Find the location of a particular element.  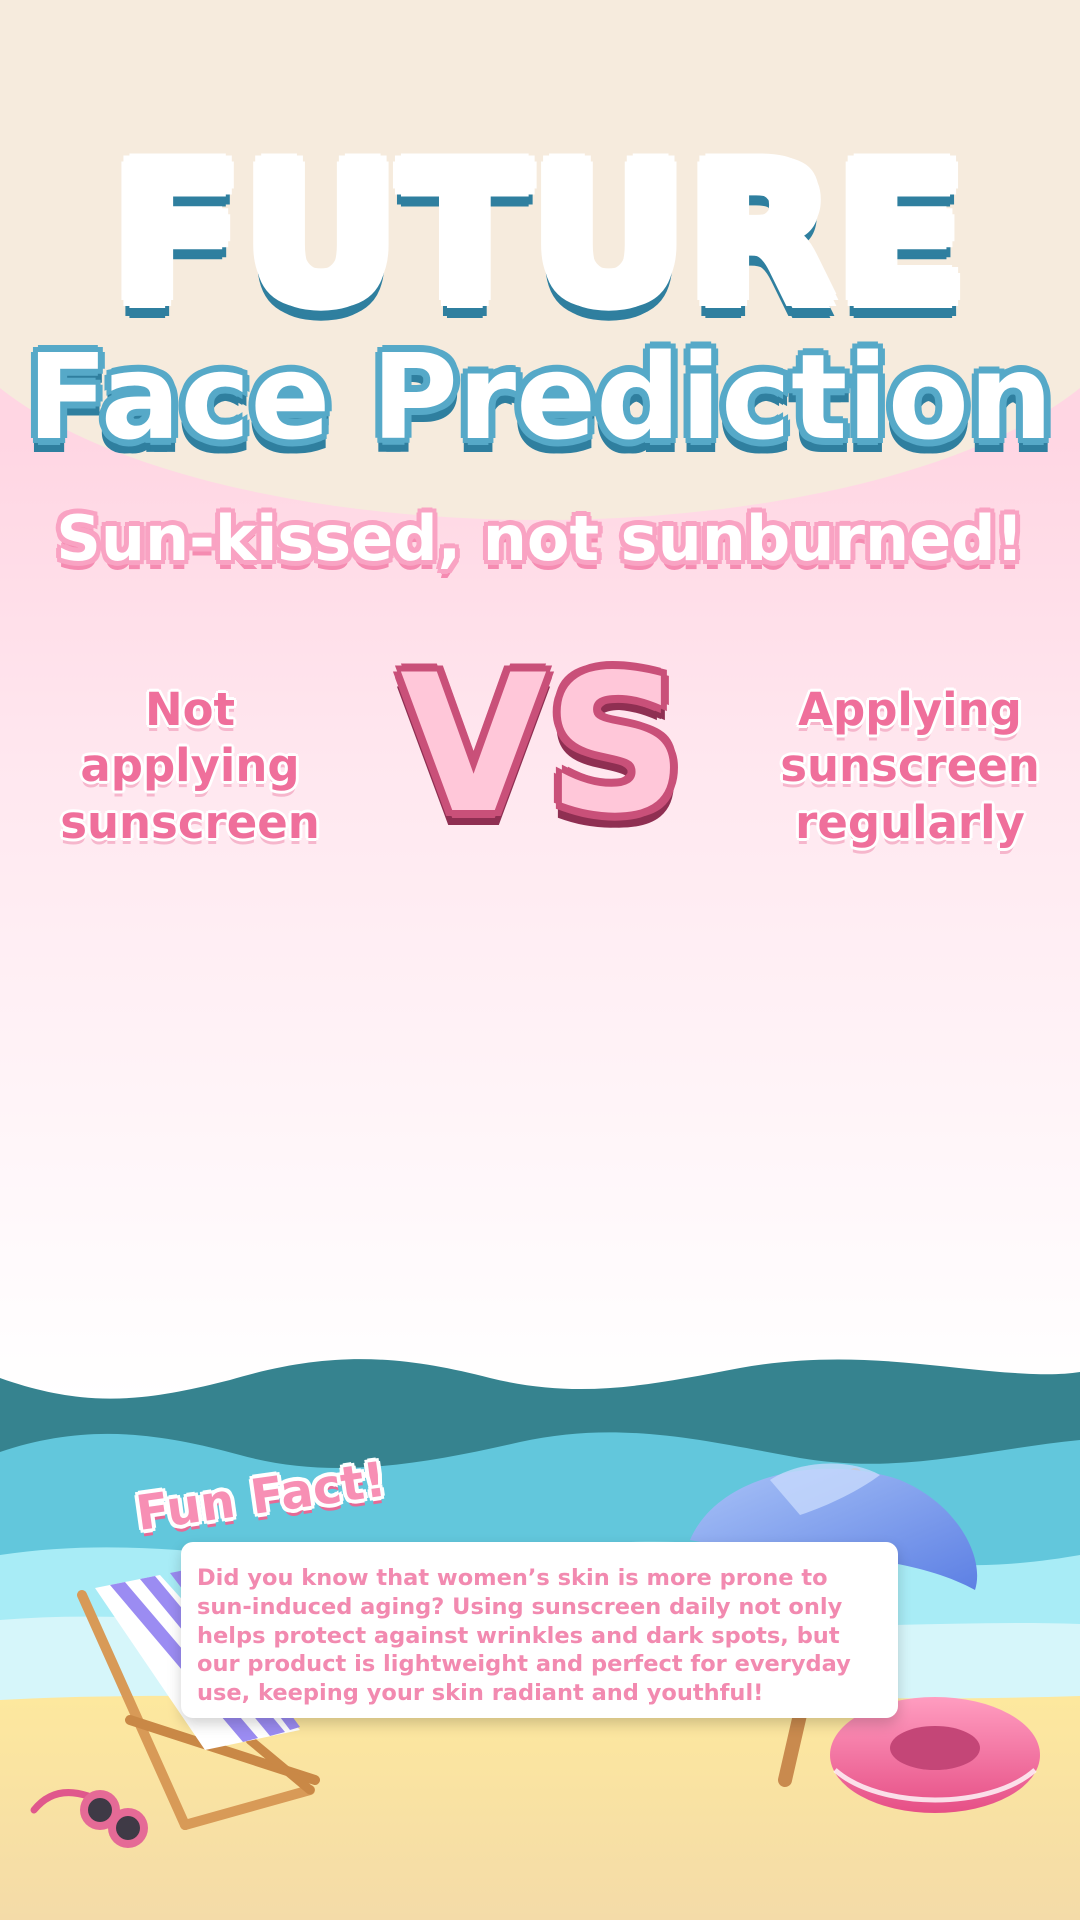

subtitle: Sun-kissed, not sunburned! is located at coordinates (540, 538).